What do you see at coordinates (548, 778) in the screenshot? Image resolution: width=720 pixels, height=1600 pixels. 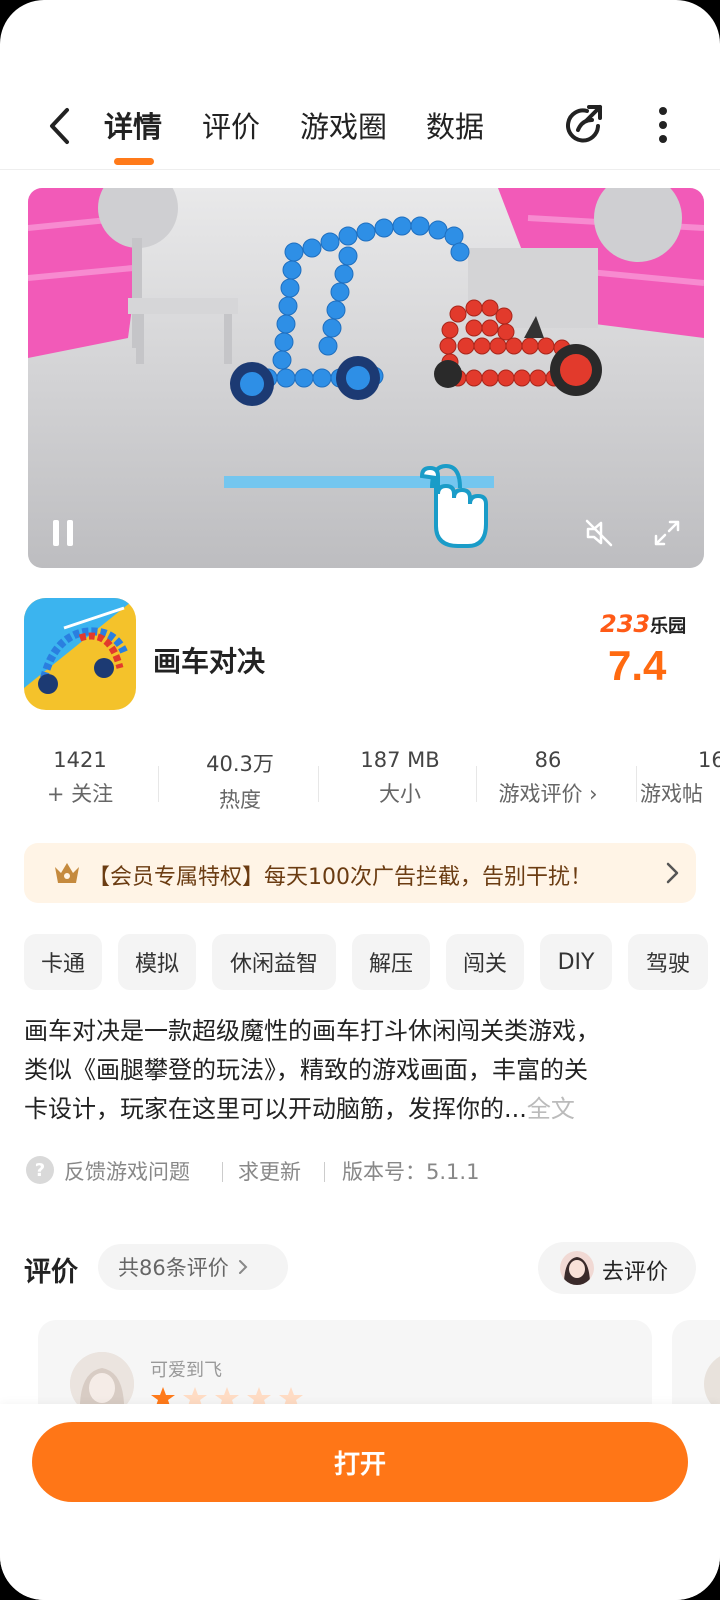 I see `stat-reviews: 86 游戏评价 ›` at bounding box center [548, 778].